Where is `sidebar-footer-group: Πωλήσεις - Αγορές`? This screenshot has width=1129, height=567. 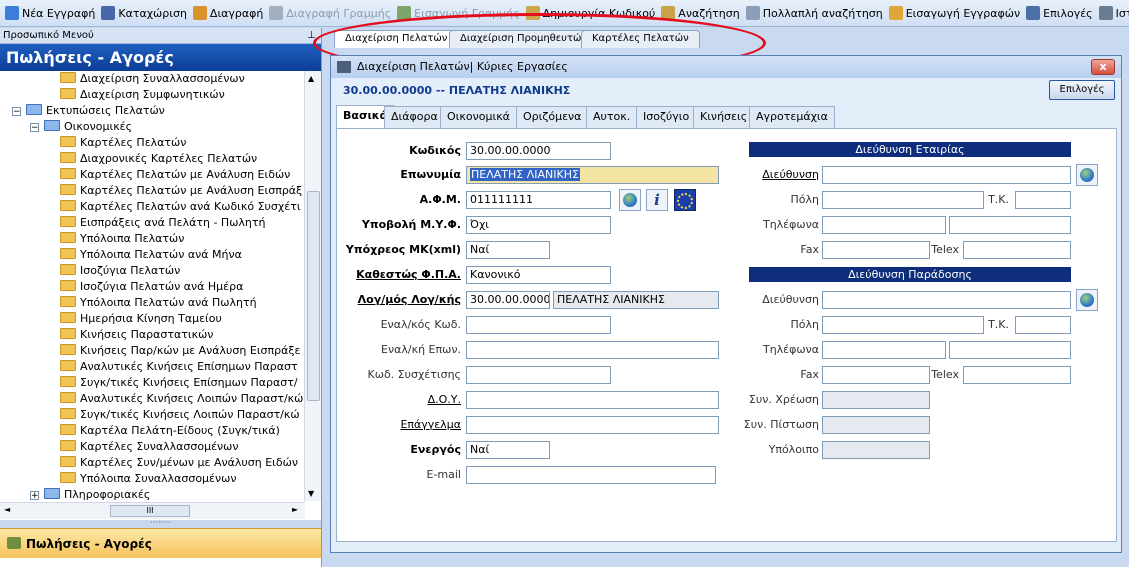
sidebar-footer-group: Πωλήσεις - Αγορές is located at coordinates (160, 543).